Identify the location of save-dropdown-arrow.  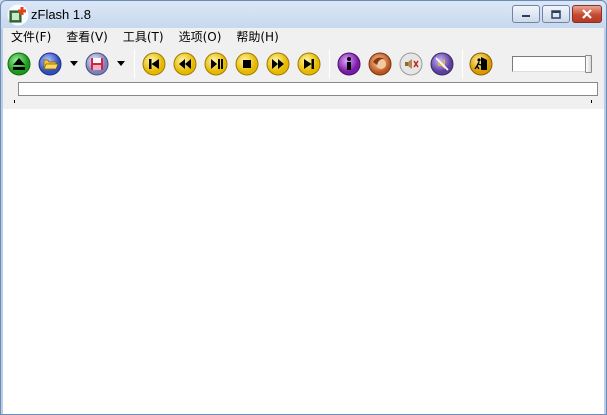
(121, 63).